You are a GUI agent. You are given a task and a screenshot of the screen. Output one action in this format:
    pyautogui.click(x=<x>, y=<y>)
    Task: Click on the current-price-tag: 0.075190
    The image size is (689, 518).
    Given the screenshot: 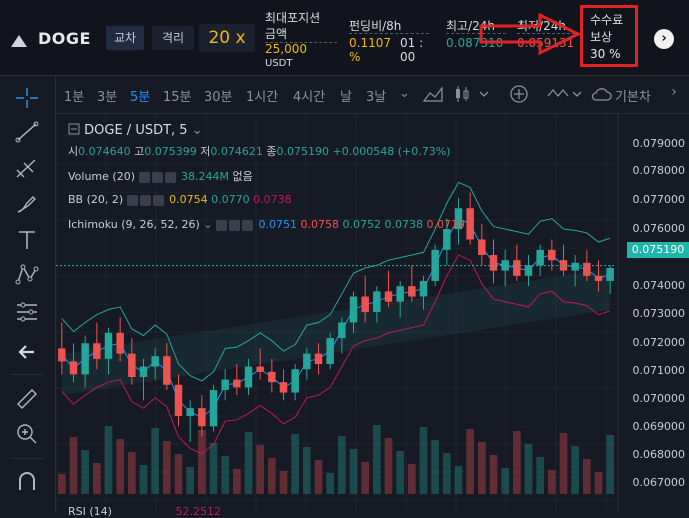 What is the action you would take?
    pyautogui.click(x=658, y=250)
    